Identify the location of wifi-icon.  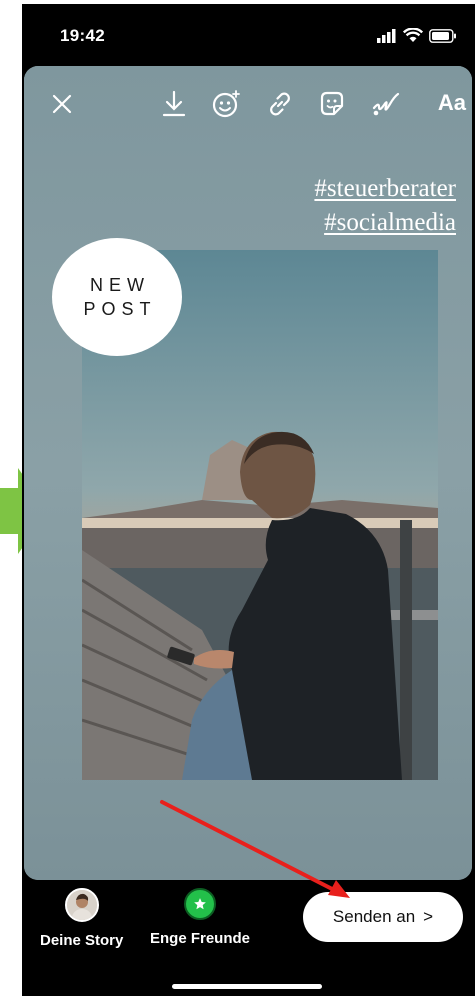
(413, 35).